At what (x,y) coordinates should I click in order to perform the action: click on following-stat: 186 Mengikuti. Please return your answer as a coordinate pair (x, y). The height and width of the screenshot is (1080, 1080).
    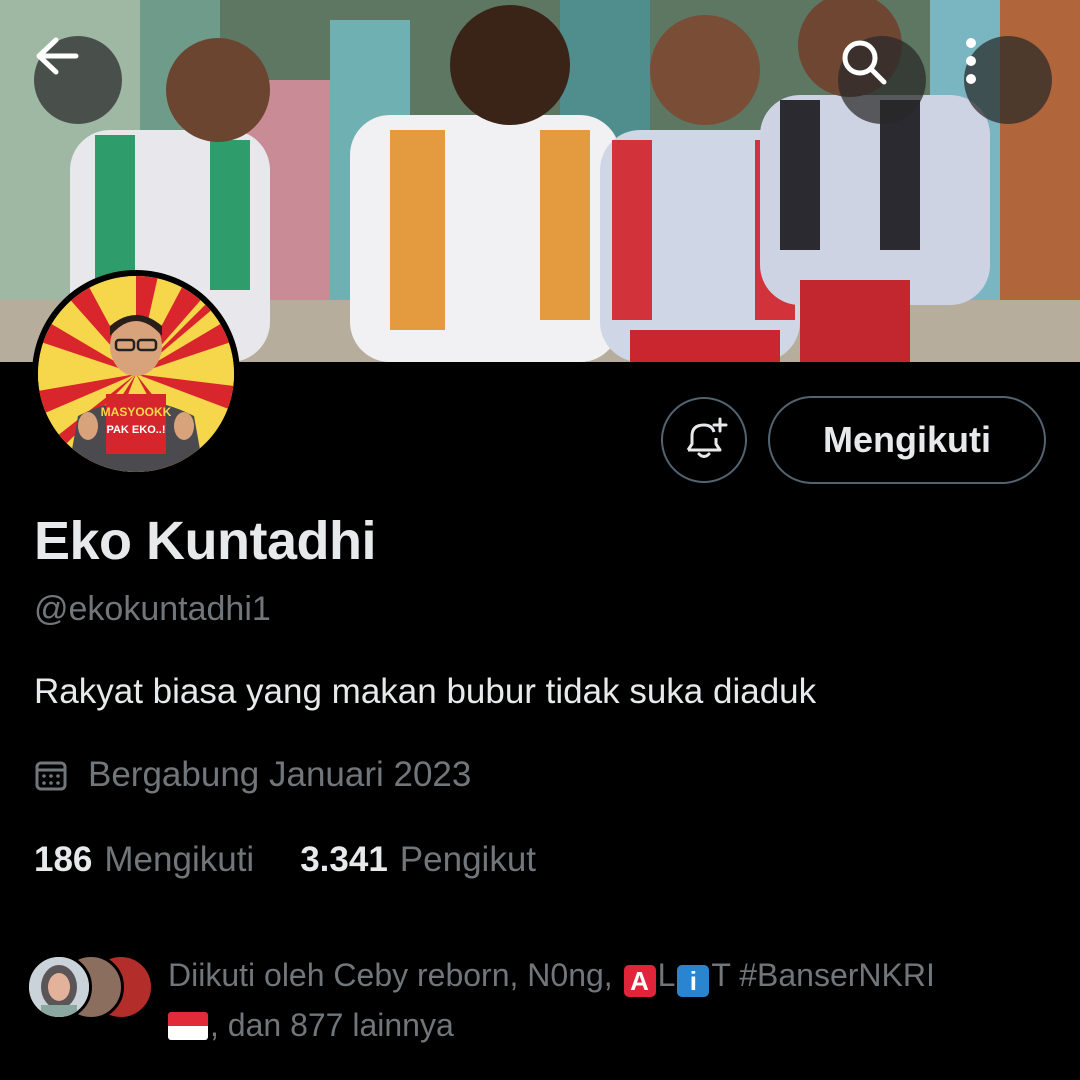
    Looking at the image, I should click on (144, 860).